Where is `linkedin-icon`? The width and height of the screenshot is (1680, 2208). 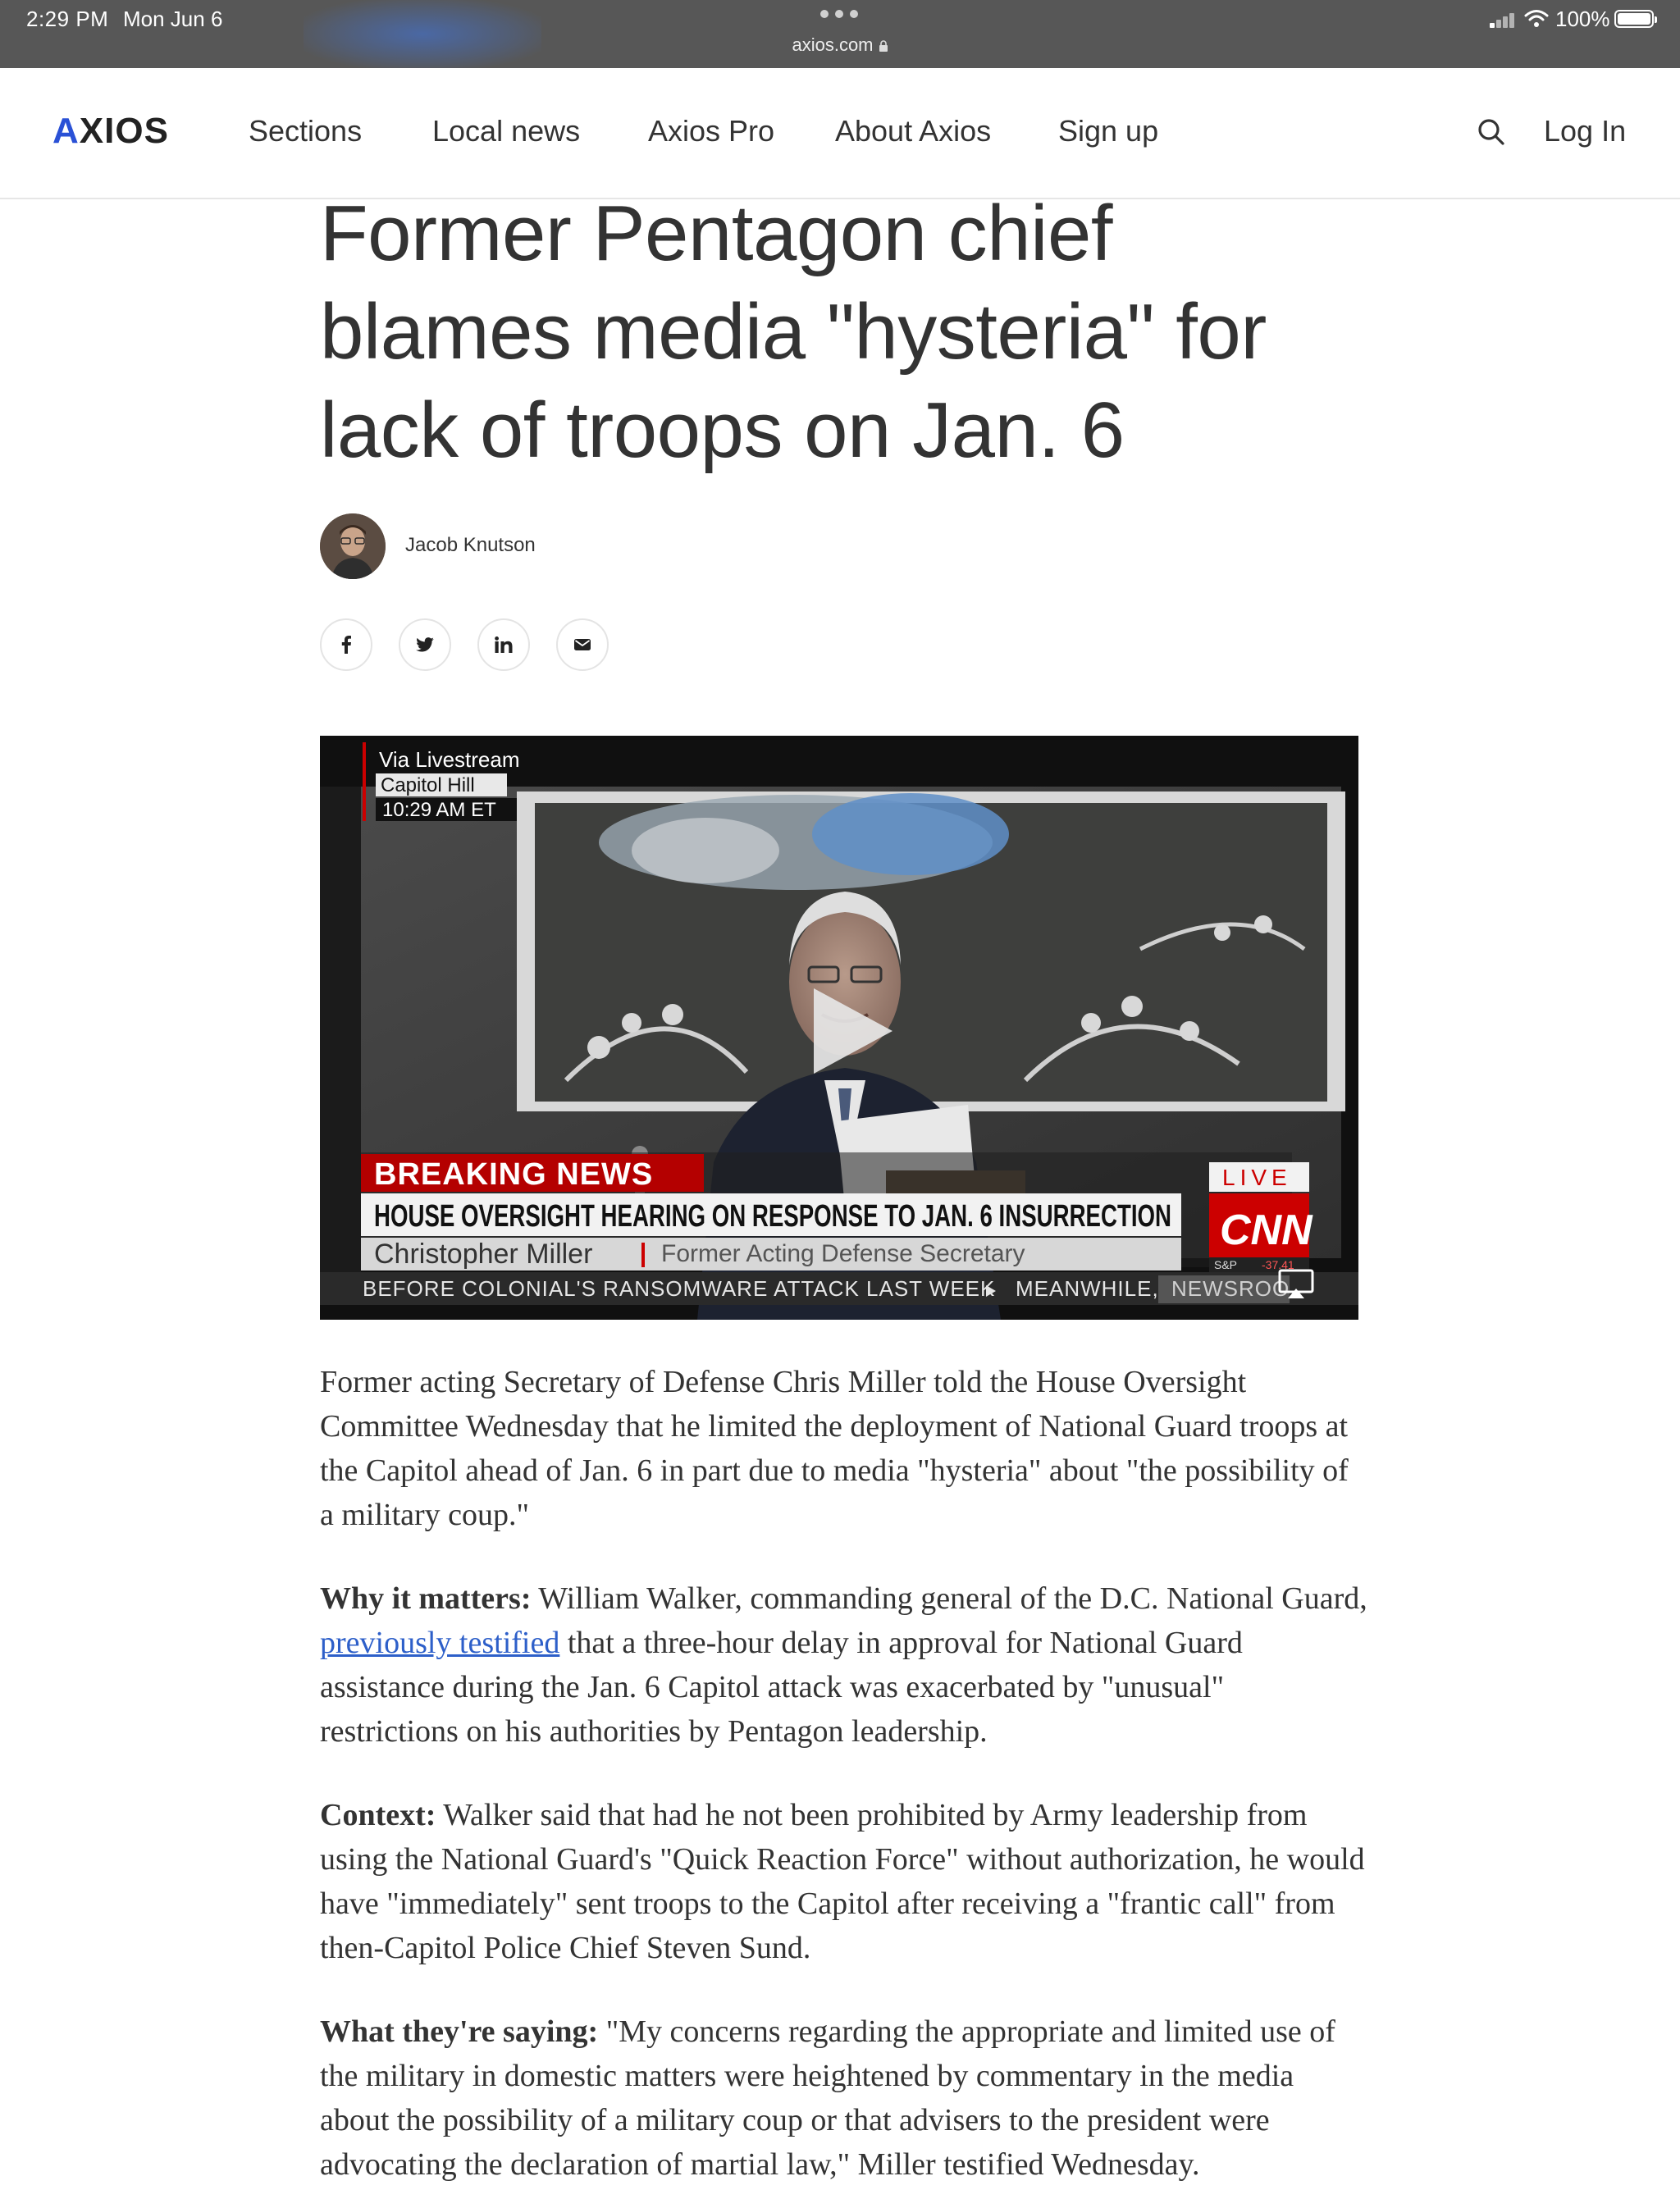
linkedin-icon is located at coordinates (504, 644).